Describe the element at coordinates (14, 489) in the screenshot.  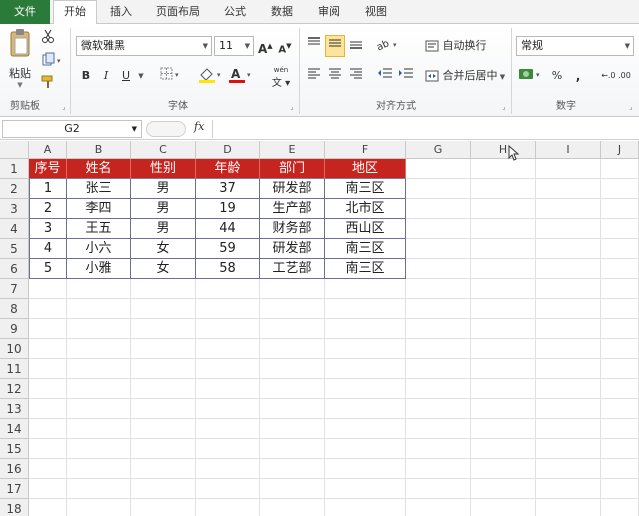
I see `row-header-17: 17` at that location.